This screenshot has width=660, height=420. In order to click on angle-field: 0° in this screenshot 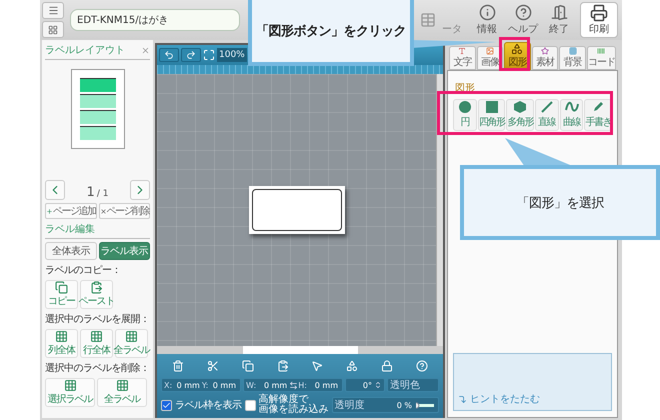, I will do `click(365, 385)`.